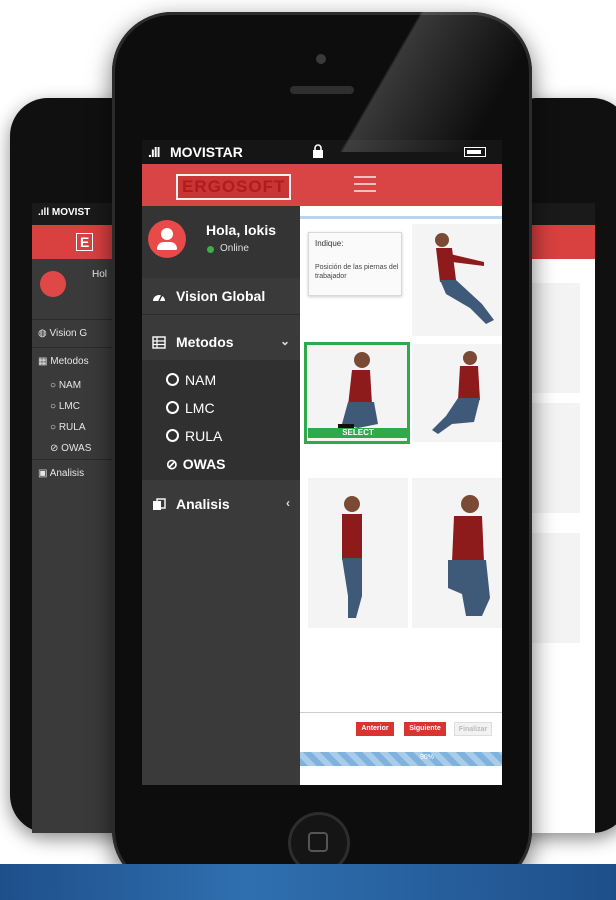 This screenshot has width=616, height=900. Describe the element at coordinates (76, 448) in the screenshot. I see `background-sub-label: OWAS` at that location.